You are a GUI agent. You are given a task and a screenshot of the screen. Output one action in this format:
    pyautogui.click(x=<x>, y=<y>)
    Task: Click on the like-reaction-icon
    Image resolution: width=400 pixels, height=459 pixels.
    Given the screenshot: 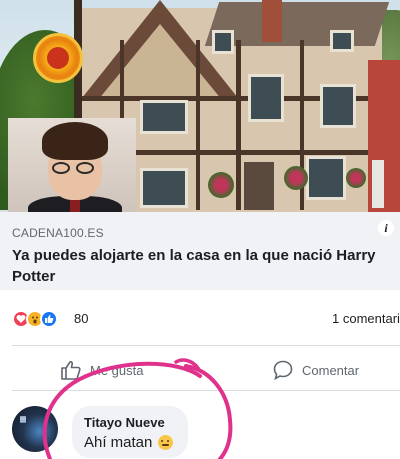 What is the action you would take?
    pyautogui.click(x=49, y=319)
    